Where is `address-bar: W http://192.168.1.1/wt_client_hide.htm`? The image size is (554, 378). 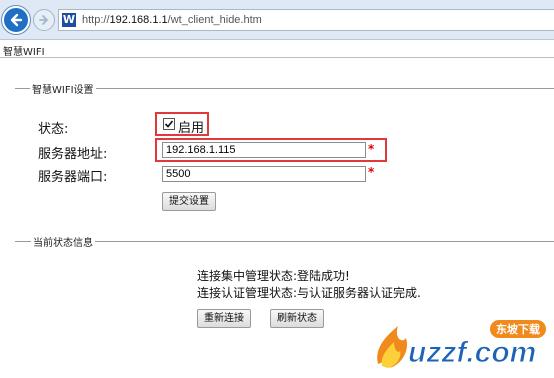
address-bar: W http://192.168.1.1/wt_client_hide.htm is located at coordinates (306, 20).